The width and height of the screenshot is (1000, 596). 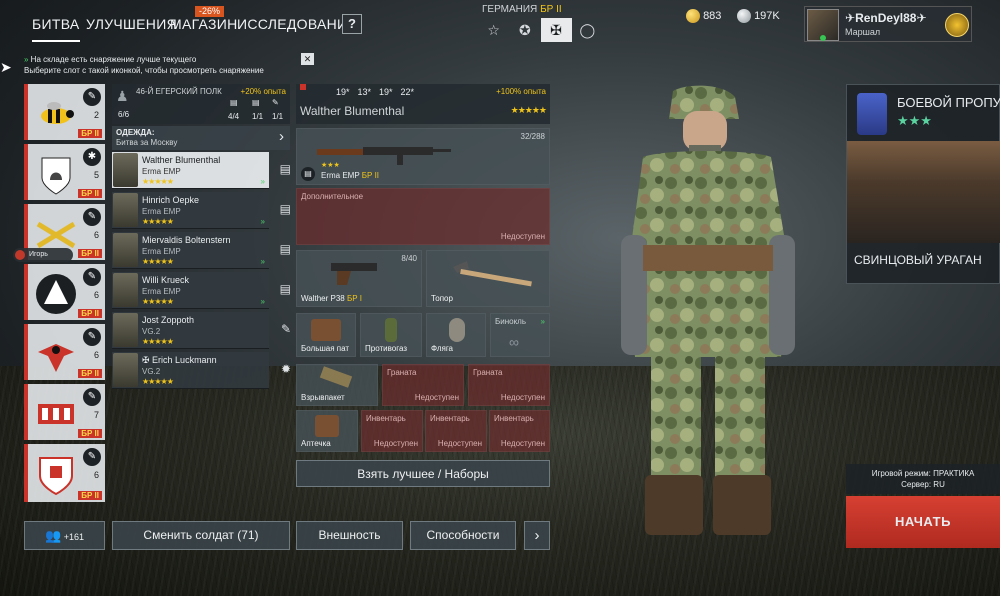 What do you see at coordinates (92, 157) in the screenshot?
I see `grenade-icon: ✱` at bounding box center [92, 157].